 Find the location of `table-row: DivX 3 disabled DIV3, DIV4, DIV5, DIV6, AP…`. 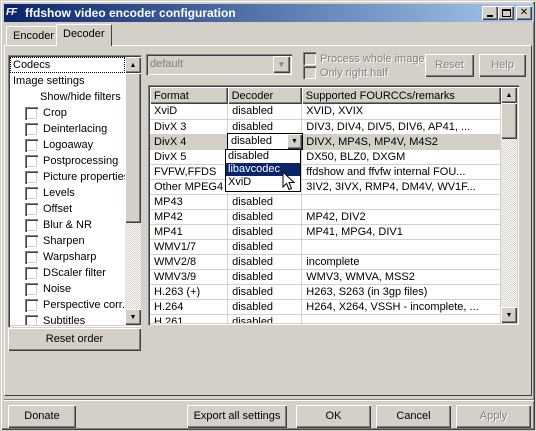

table-row: DivX 3 disabled DIV3, DIV4, DIV5, DIV6, AP… is located at coordinates (325, 127).